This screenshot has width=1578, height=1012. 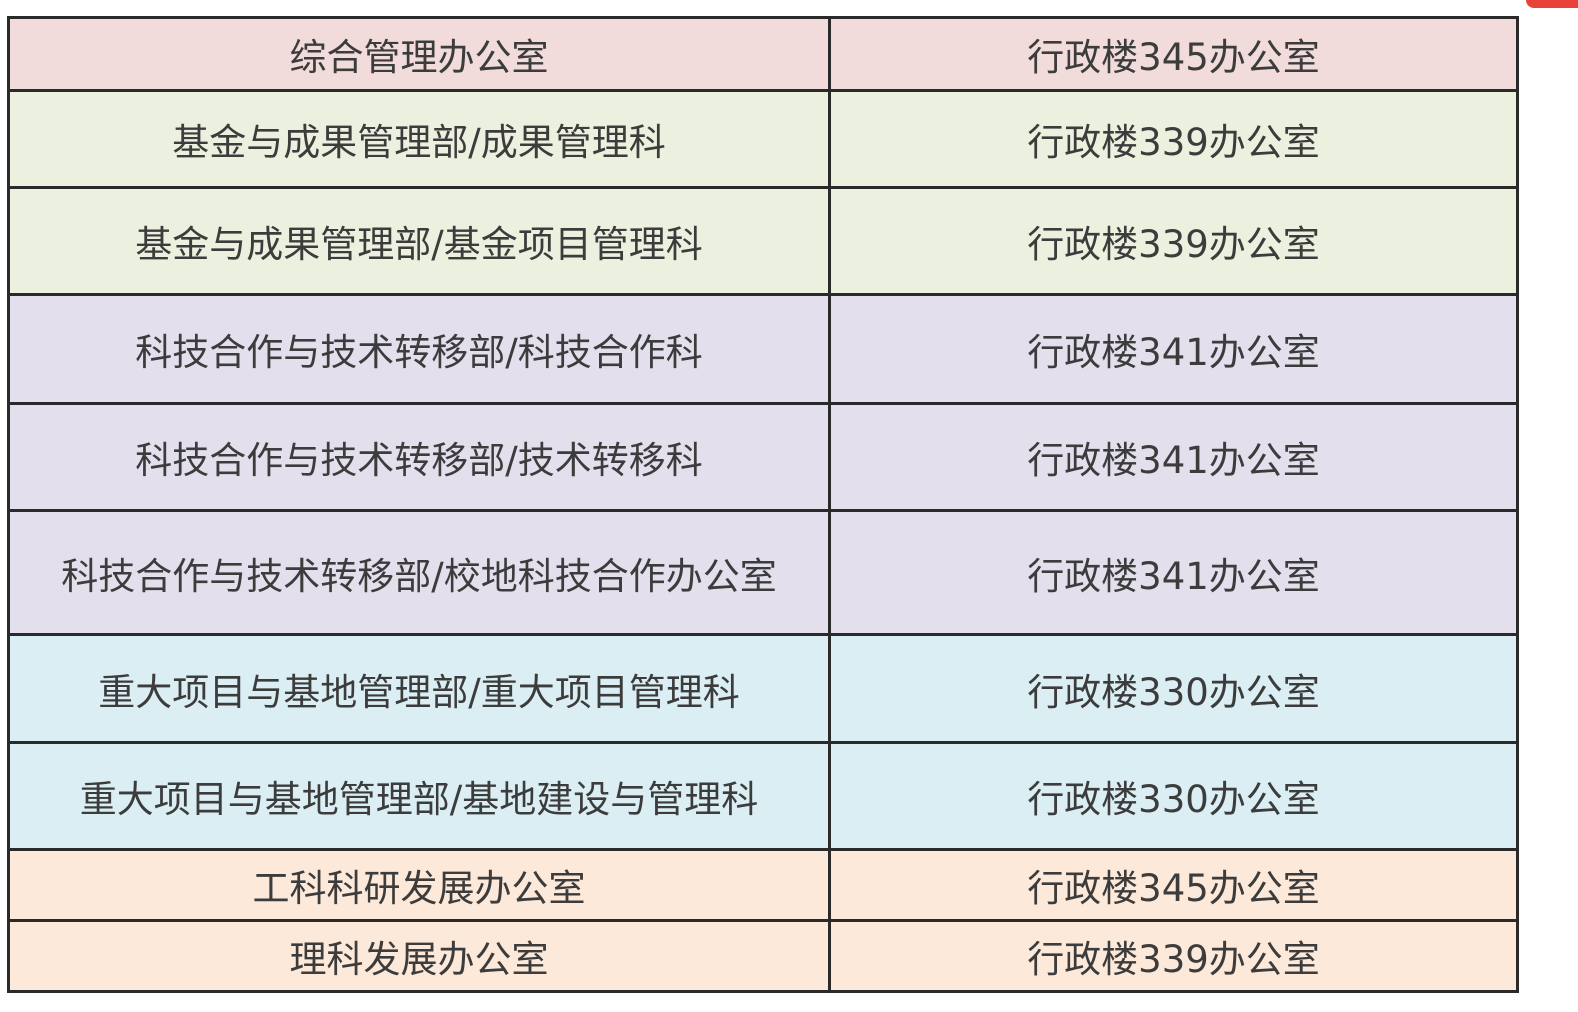 I want to click on corner-marker, so click(x=1552, y=4).